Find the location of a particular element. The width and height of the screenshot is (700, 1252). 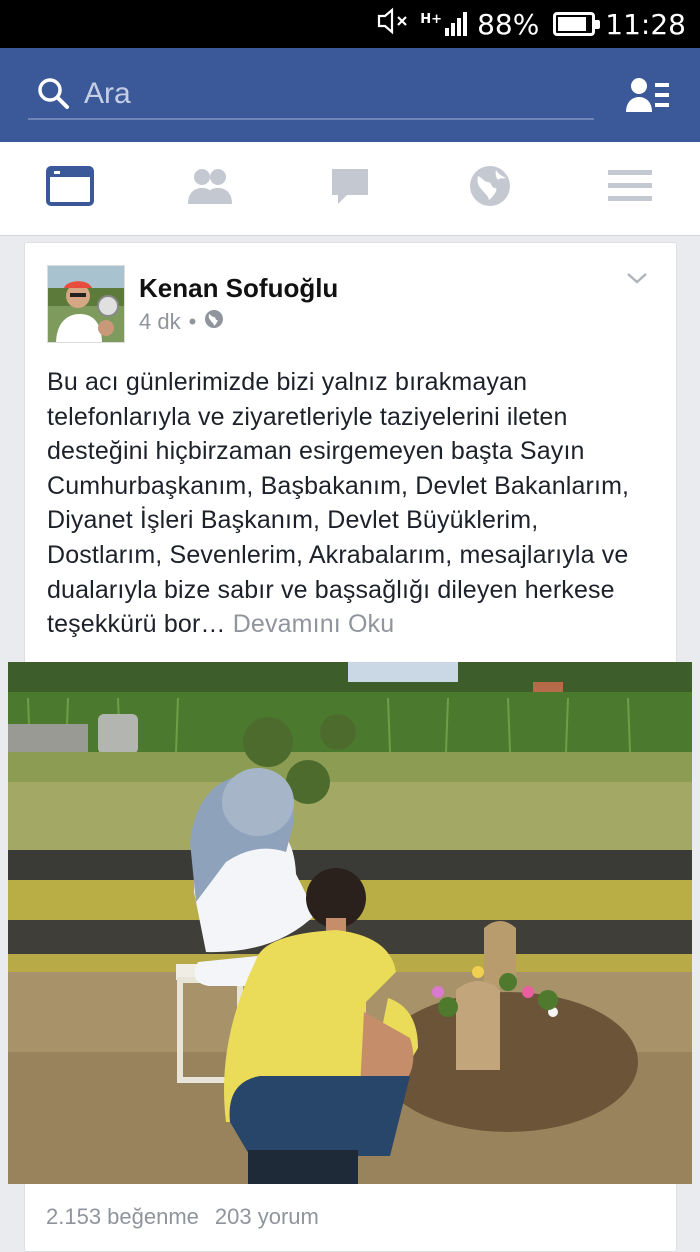

post-meta: 4 dk • is located at coordinates (181, 322).